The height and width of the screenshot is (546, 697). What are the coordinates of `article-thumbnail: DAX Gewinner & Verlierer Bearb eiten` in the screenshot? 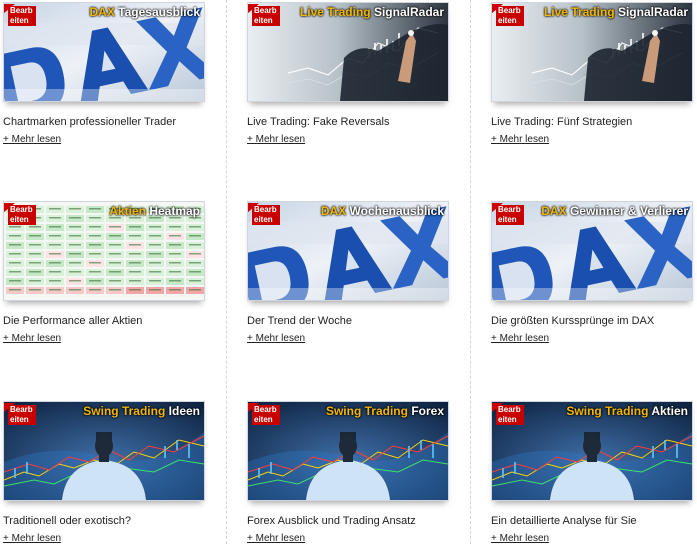 It's located at (592, 251).